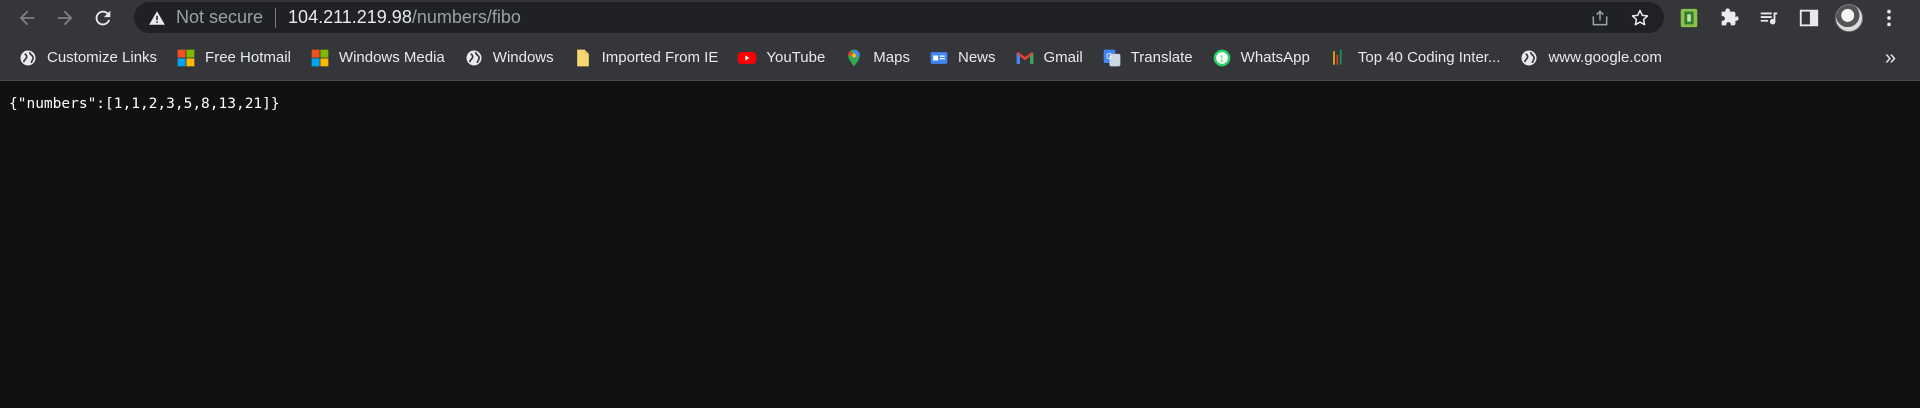 Image resolution: width=1920 pixels, height=408 pixels. What do you see at coordinates (899, 17) in the screenshot?
I see `address-bar: Not secure 104.211.219.98/numbers/fibo` at bounding box center [899, 17].